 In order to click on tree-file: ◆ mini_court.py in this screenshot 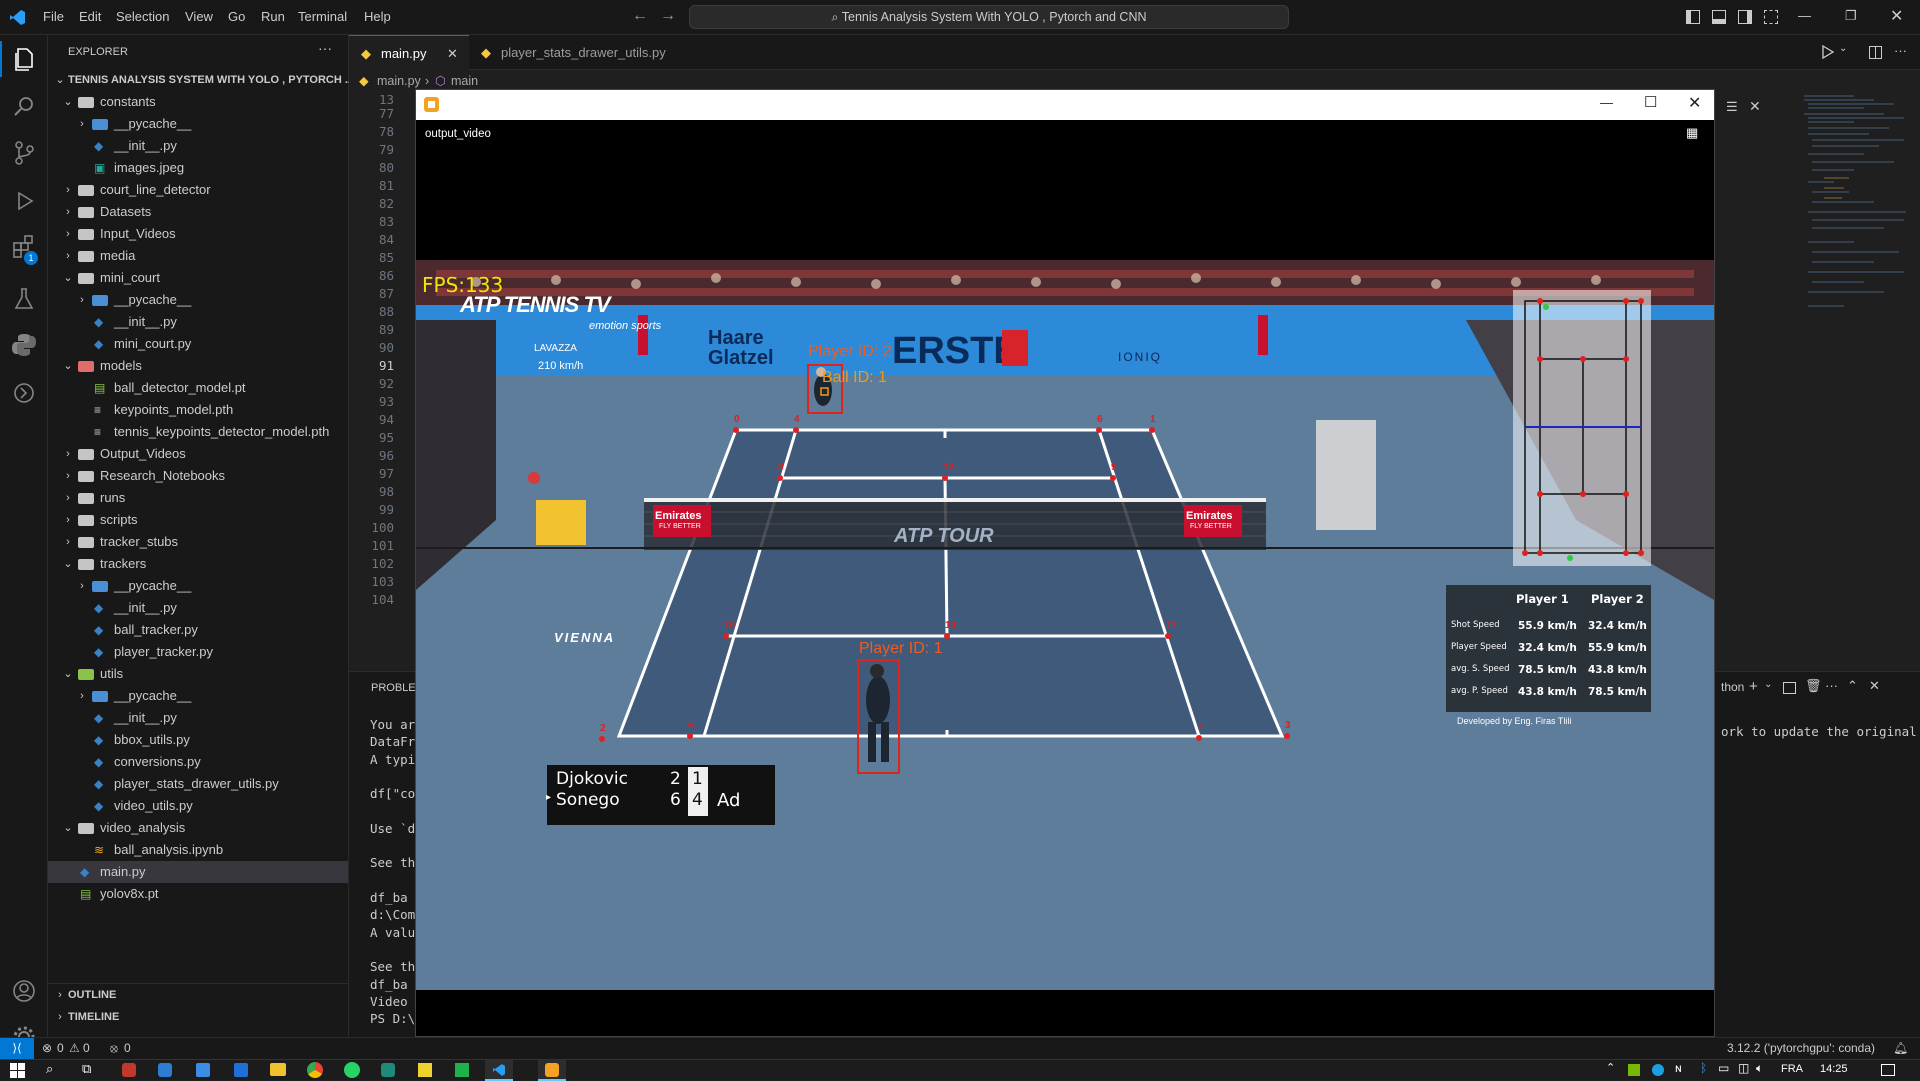, I will do `click(198, 344)`.